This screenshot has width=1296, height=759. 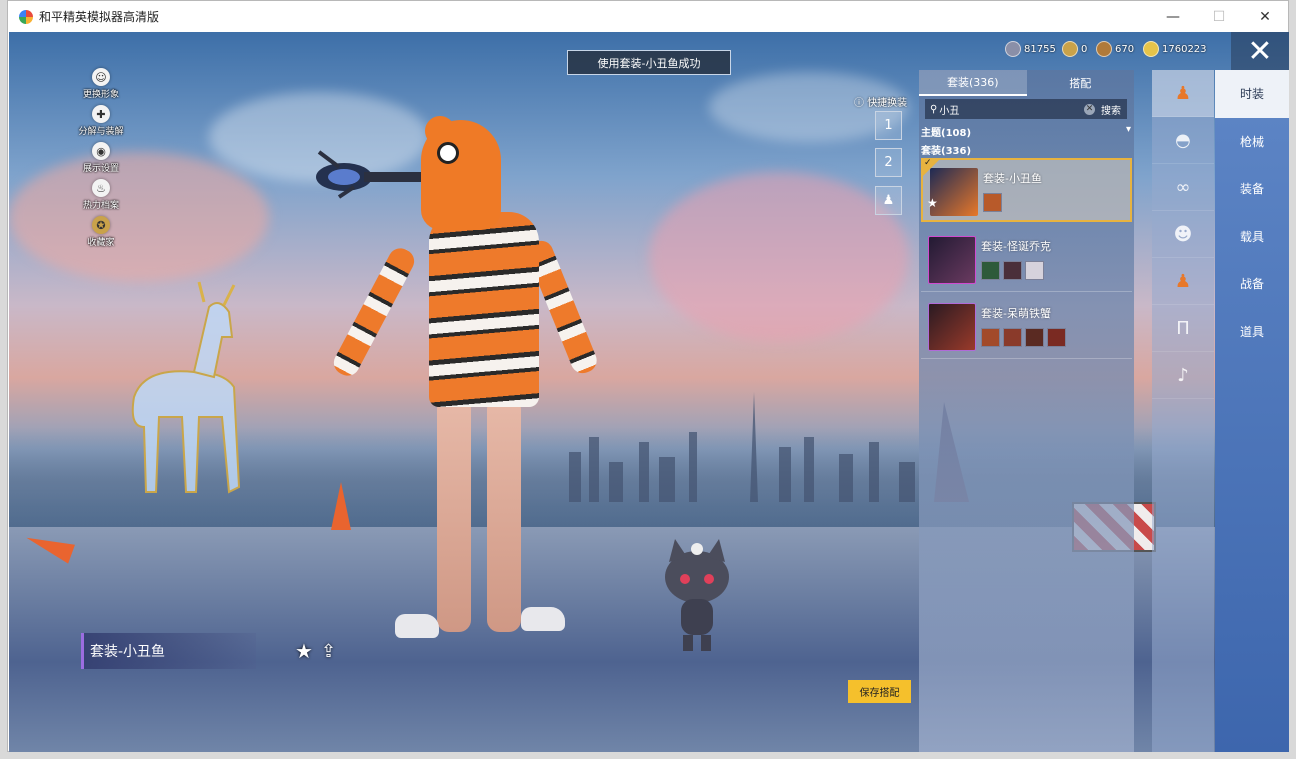 What do you see at coordinates (888, 200) in the screenshot?
I see `quick-slot-outfit: ♟` at bounding box center [888, 200].